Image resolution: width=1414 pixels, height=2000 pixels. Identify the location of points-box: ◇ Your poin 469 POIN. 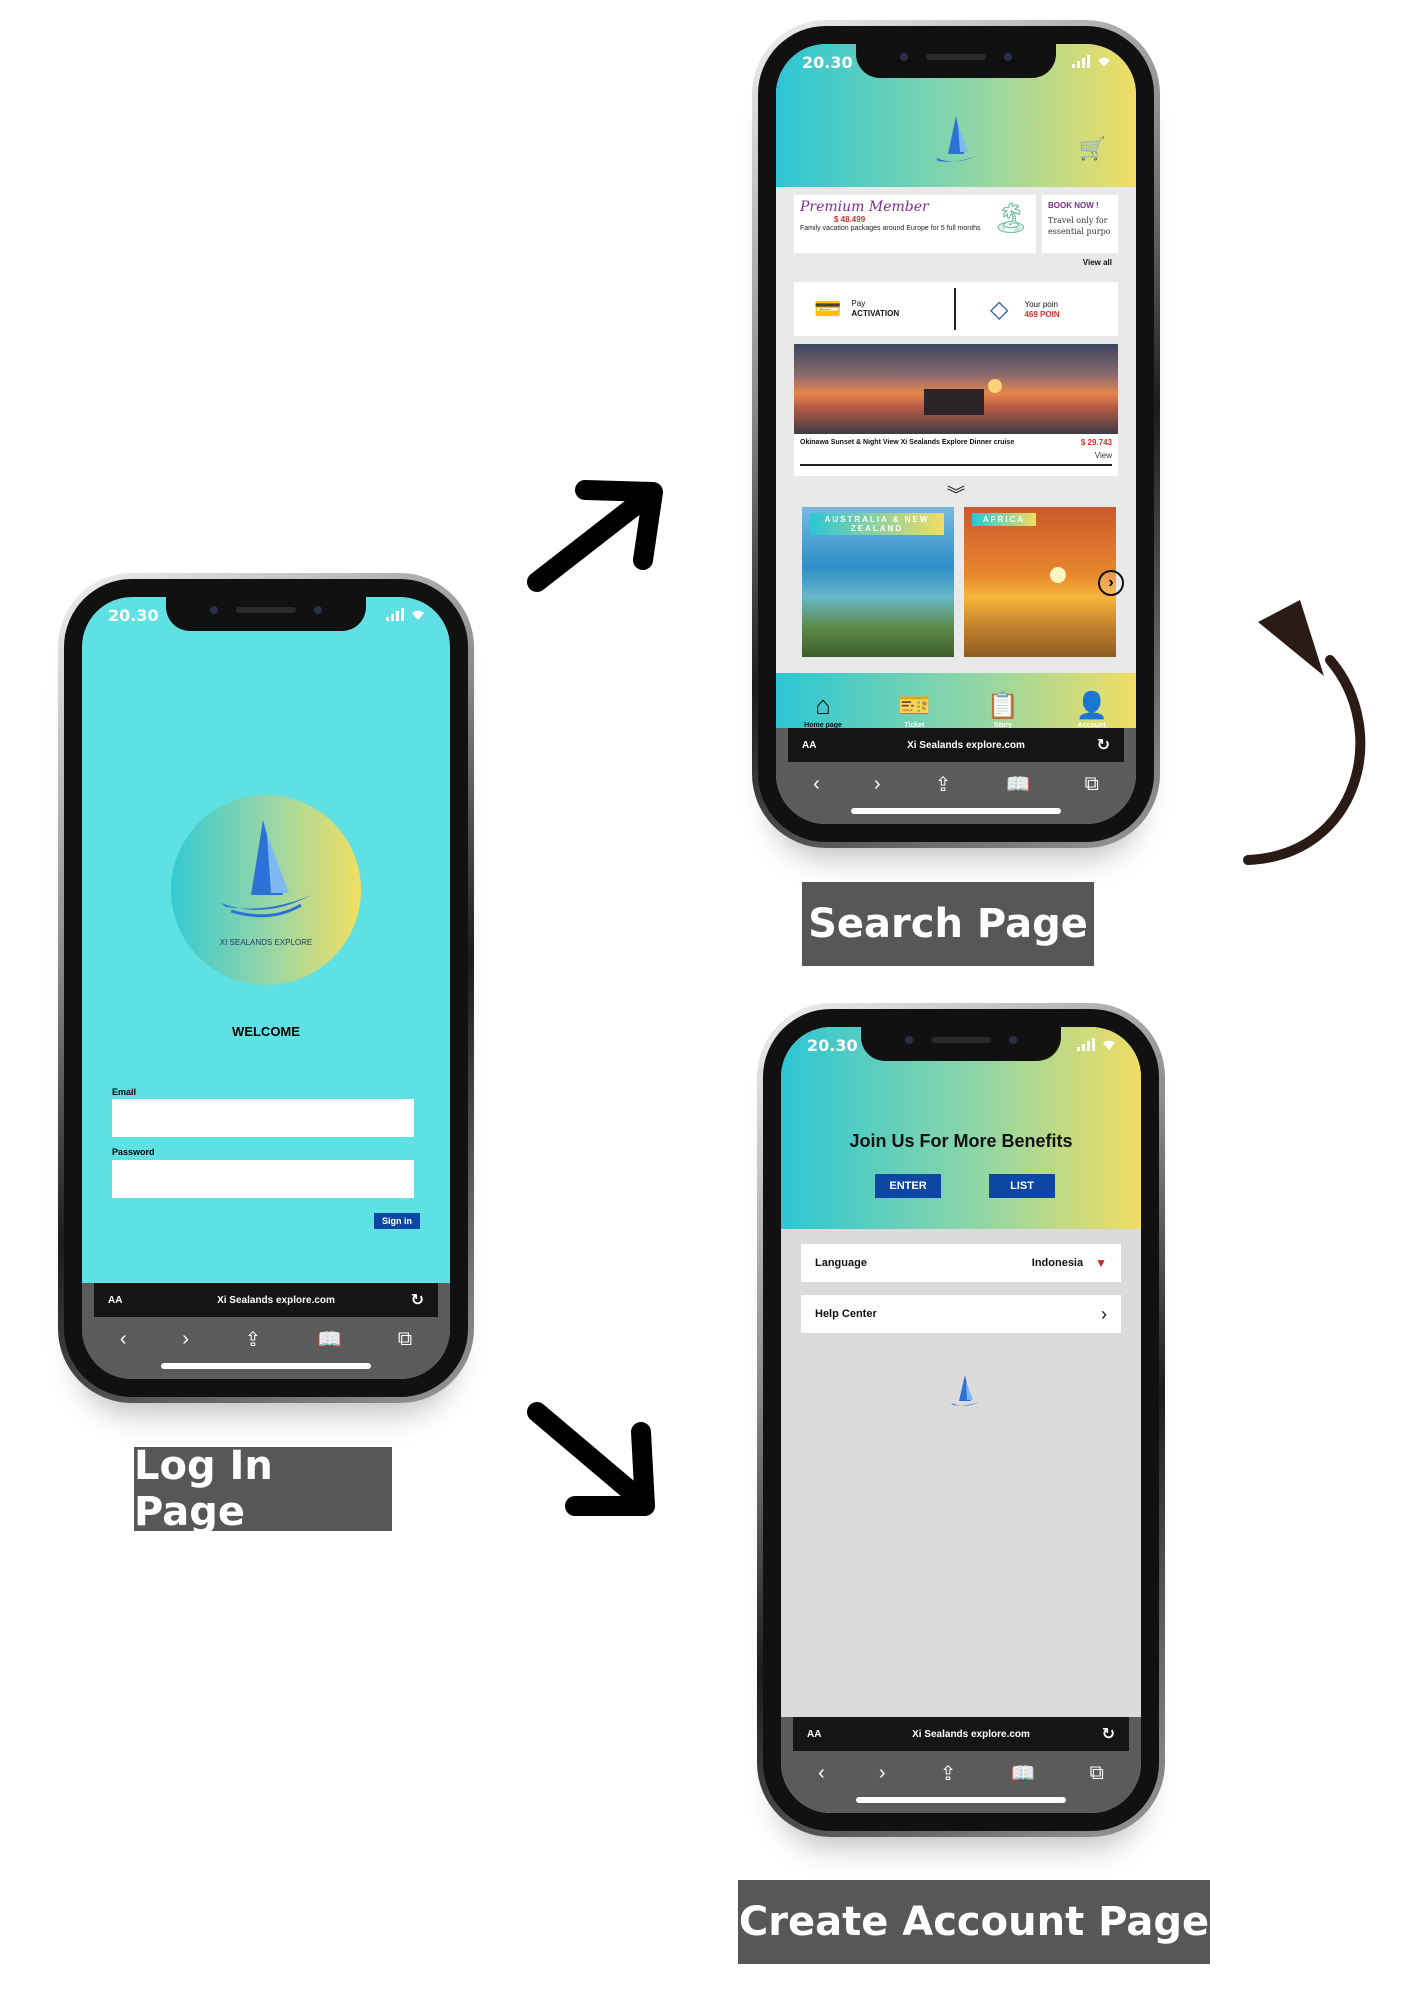
(1008, 309).